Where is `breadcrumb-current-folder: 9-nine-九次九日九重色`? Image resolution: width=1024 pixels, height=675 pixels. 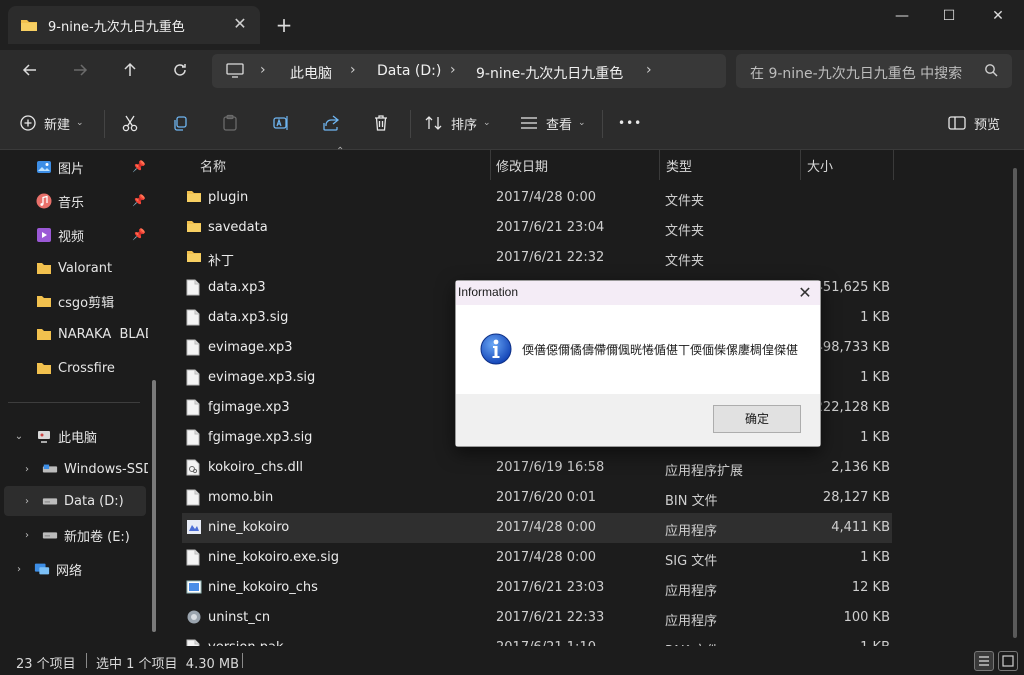
breadcrumb-current-folder: 9-nine-九次九日九重色 is located at coordinates (549, 73).